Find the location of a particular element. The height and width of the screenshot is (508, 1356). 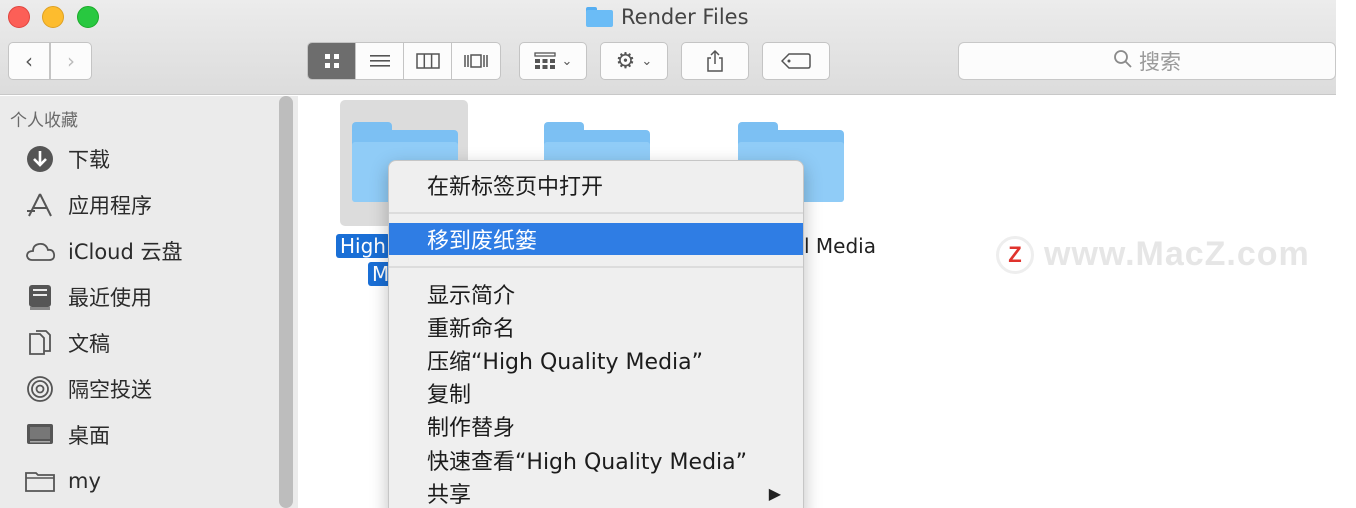

sidebar-item-label: iCloud 云盘 is located at coordinates (125, 252).